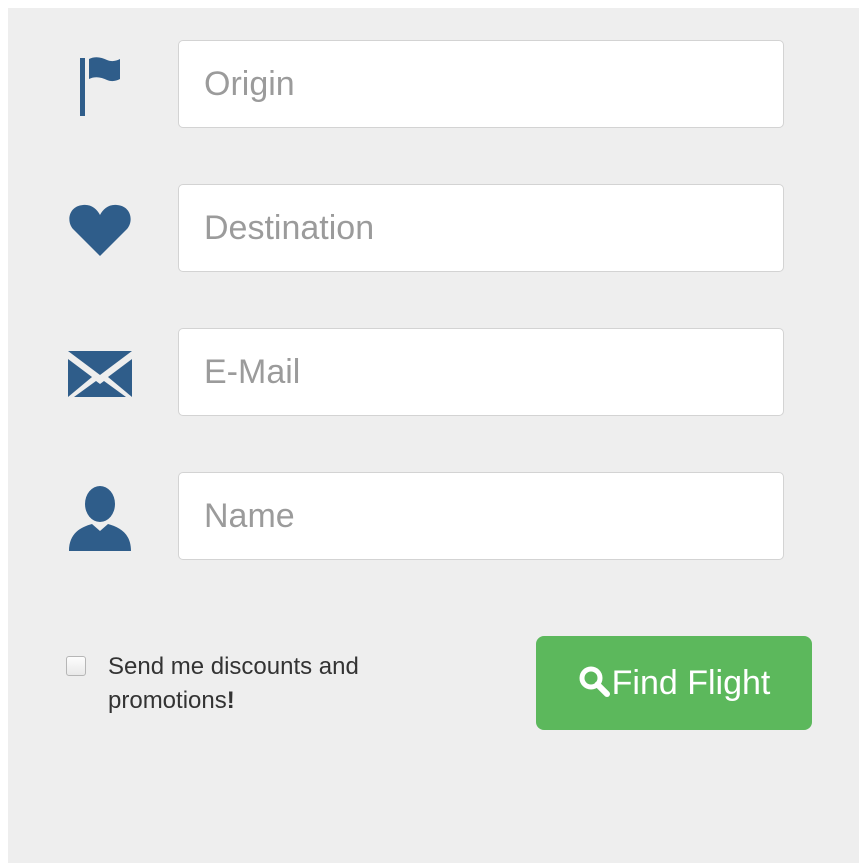 This screenshot has width=859, height=863. I want to click on search-icon, so click(594, 681).